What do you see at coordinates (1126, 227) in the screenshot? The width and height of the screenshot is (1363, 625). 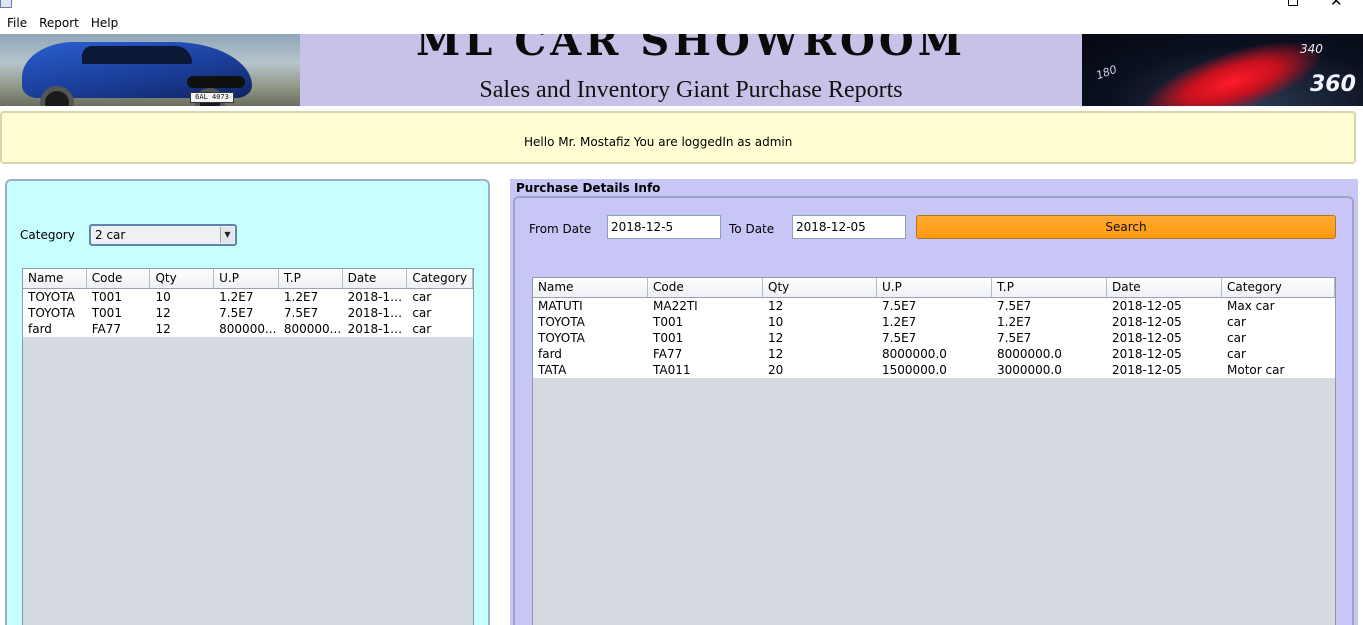 I see `search-button: Search` at bounding box center [1126, 227].